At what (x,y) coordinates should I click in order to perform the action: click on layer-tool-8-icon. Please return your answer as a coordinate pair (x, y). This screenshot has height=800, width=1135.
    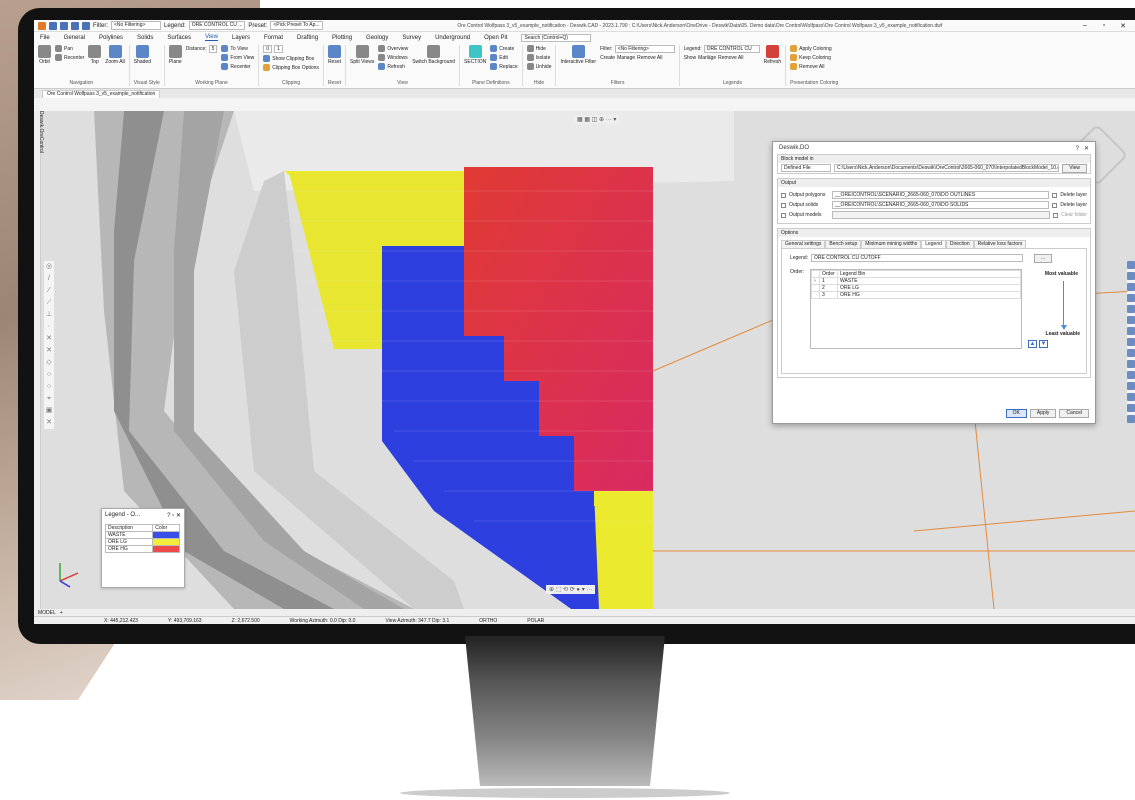
    Looking at the image, I should click on (1131, 342).